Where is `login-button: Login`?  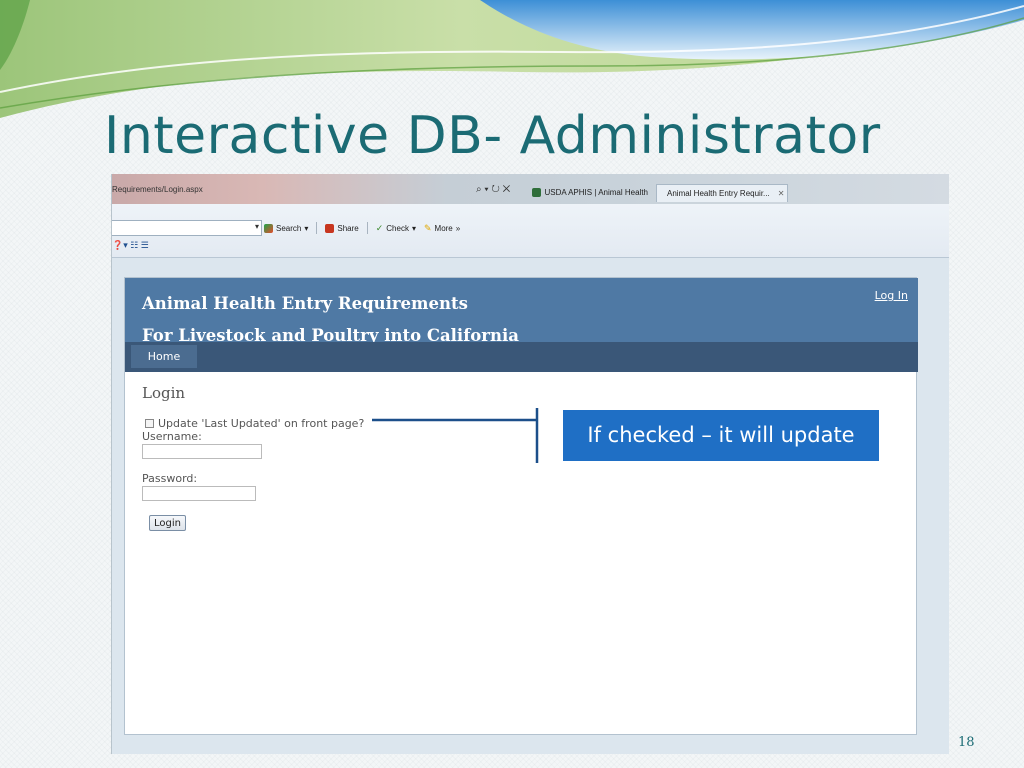 login-button: Login is located at coordinates (167, 523).